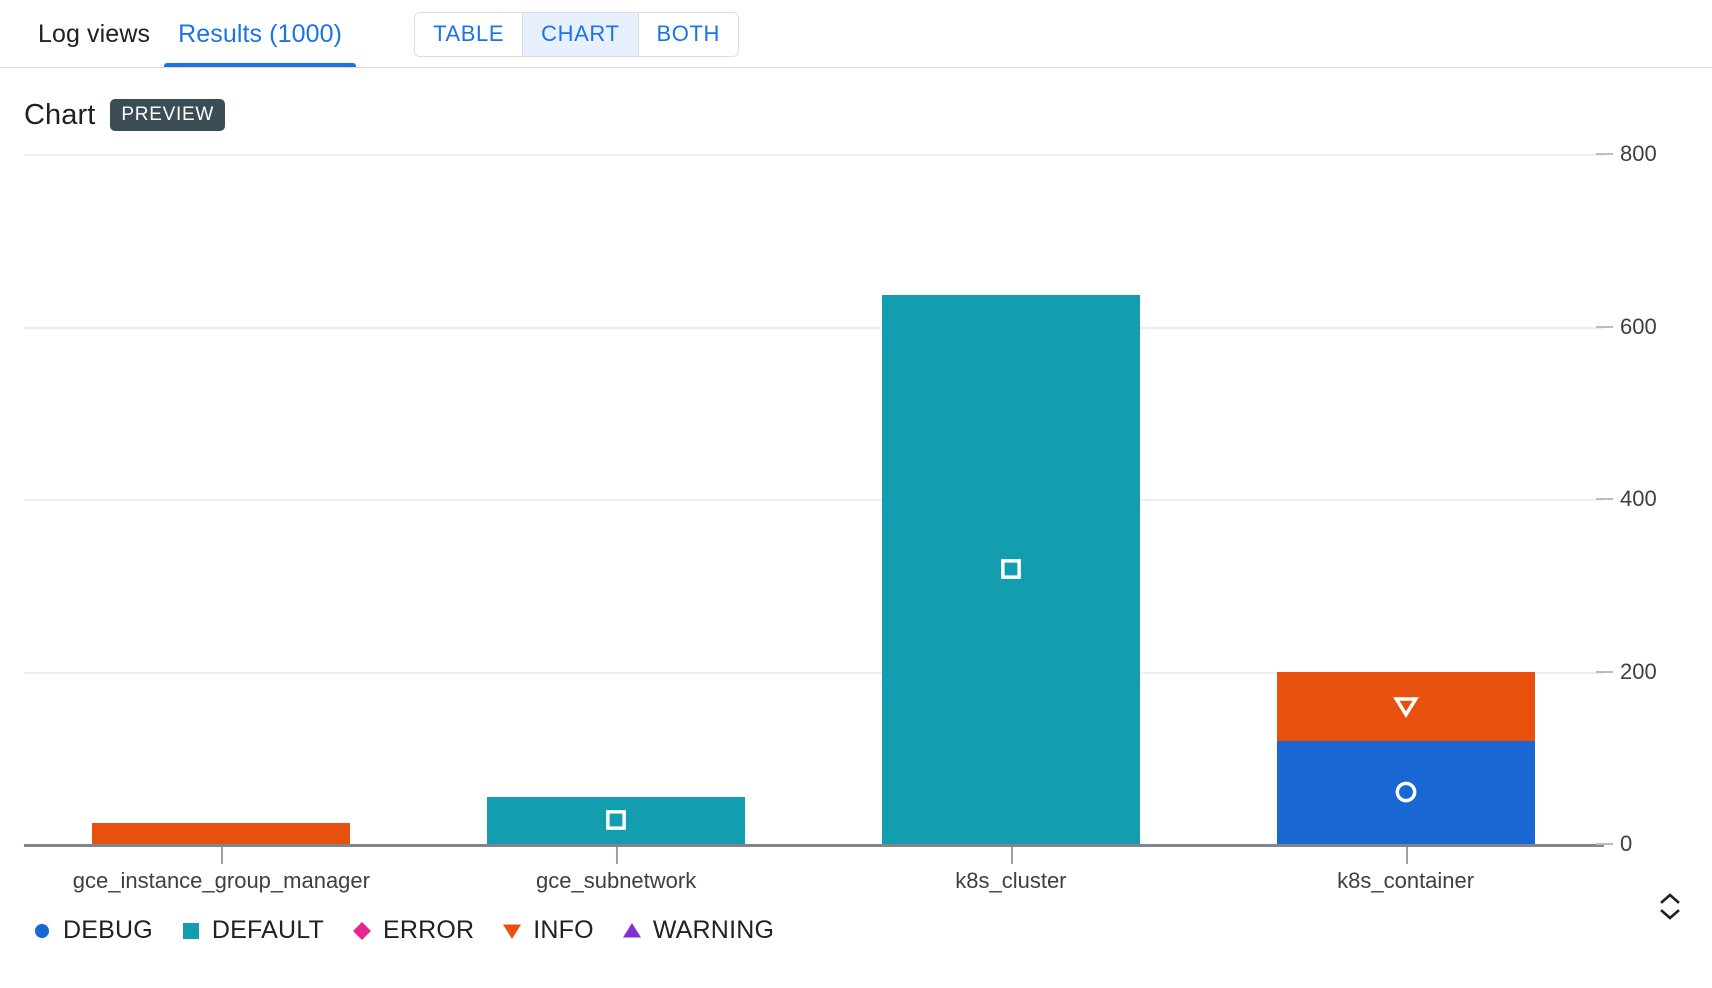  What do you see at coordinates (267, 930) in the screenshot?
I see `legend-label: DEFAULT` at bounding box center [267, 930].